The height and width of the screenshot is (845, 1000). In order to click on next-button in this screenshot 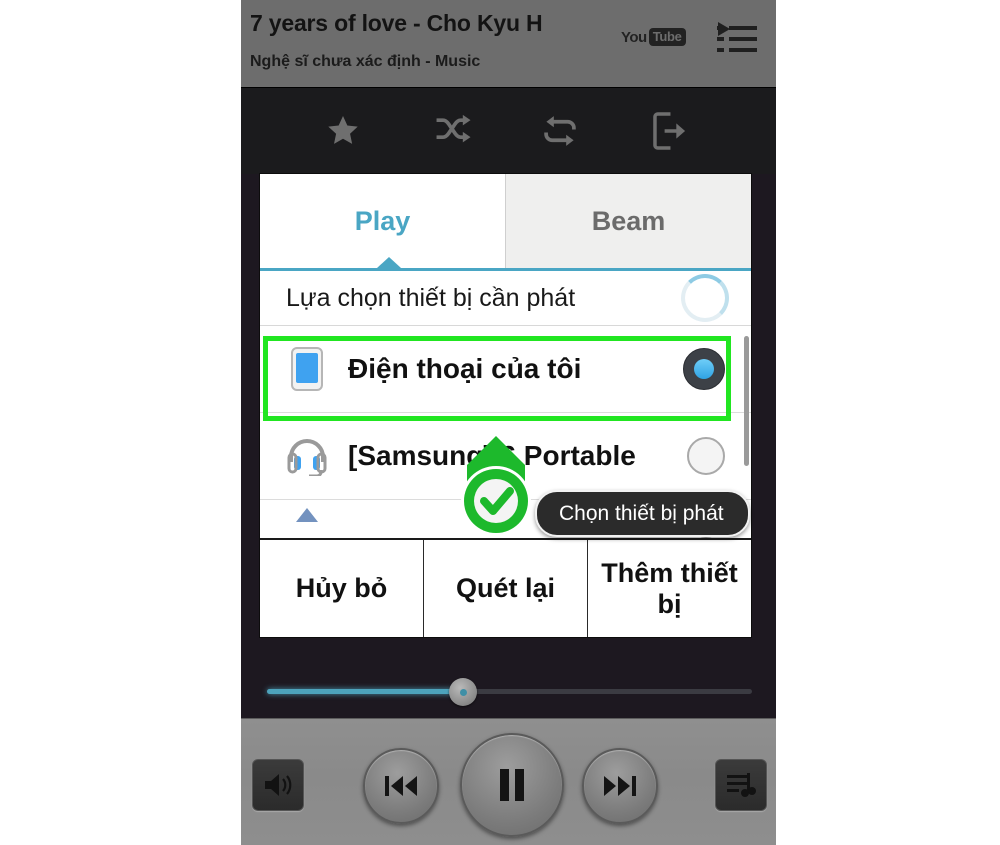, I will do `click(620, 786)`.